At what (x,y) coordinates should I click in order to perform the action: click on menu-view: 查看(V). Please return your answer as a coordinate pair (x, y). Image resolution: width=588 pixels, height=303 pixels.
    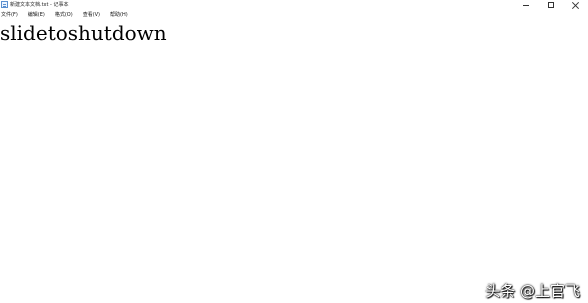
    Looking at the image, I should click on (91, 15).